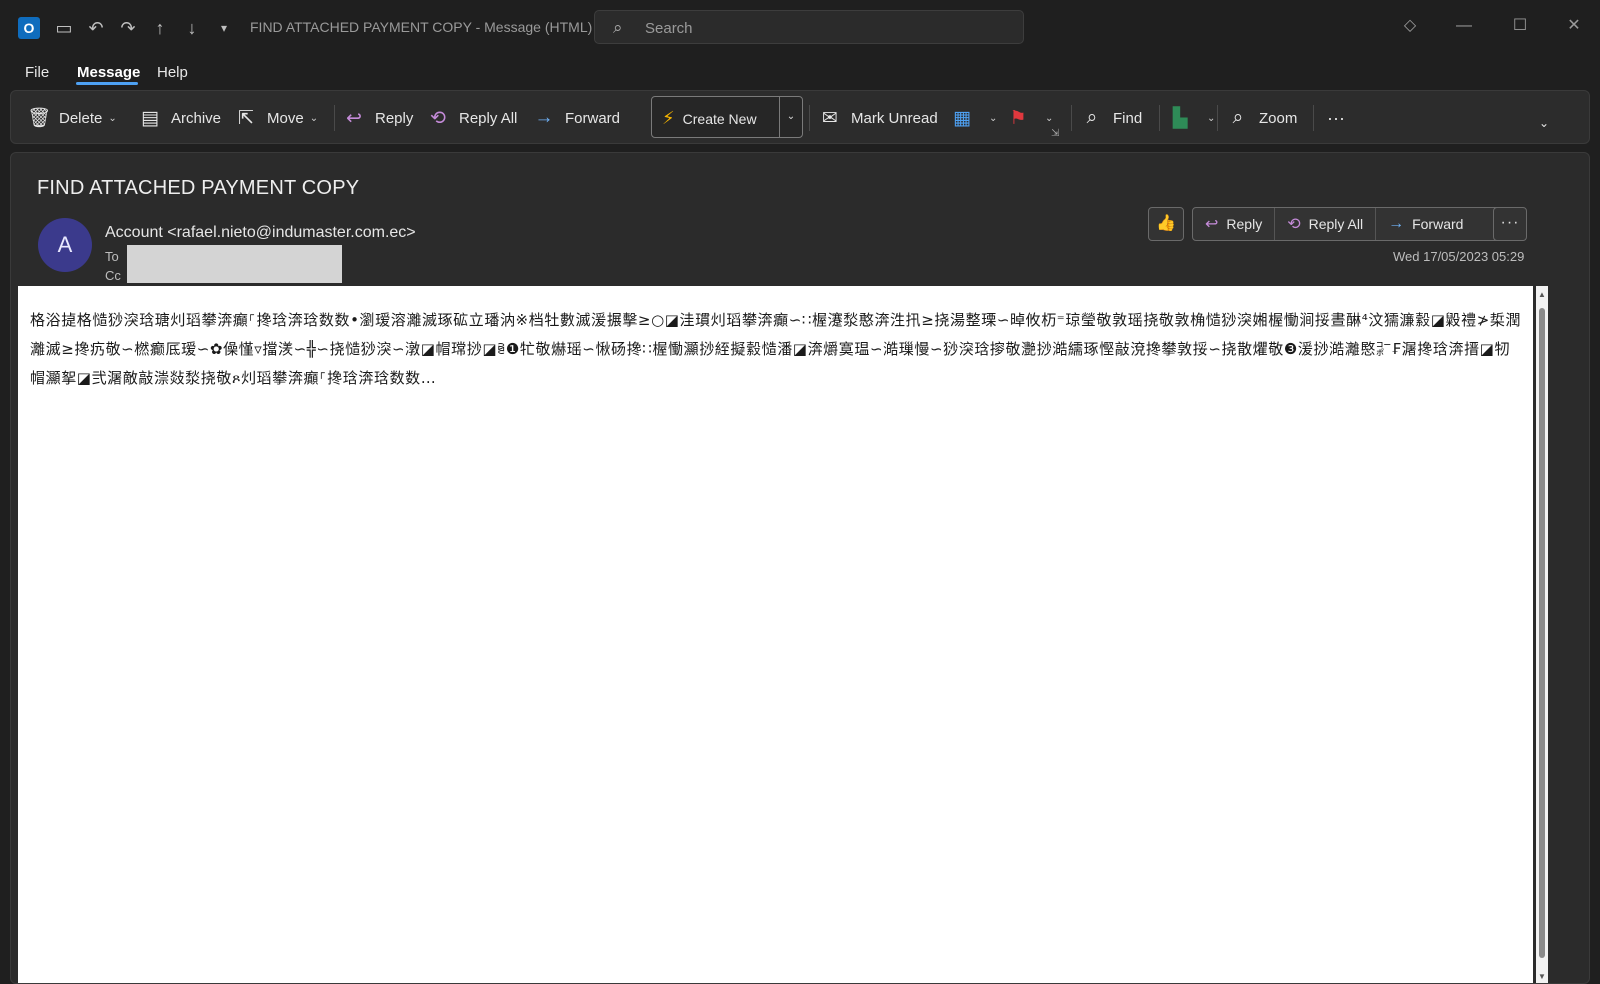 The image size is (1600, 984). What do you see at coordinates (878, 118) in the screenshot?
I see `mark-unread-button: ✉ Mark Unread` at bounding box center [878, 118].